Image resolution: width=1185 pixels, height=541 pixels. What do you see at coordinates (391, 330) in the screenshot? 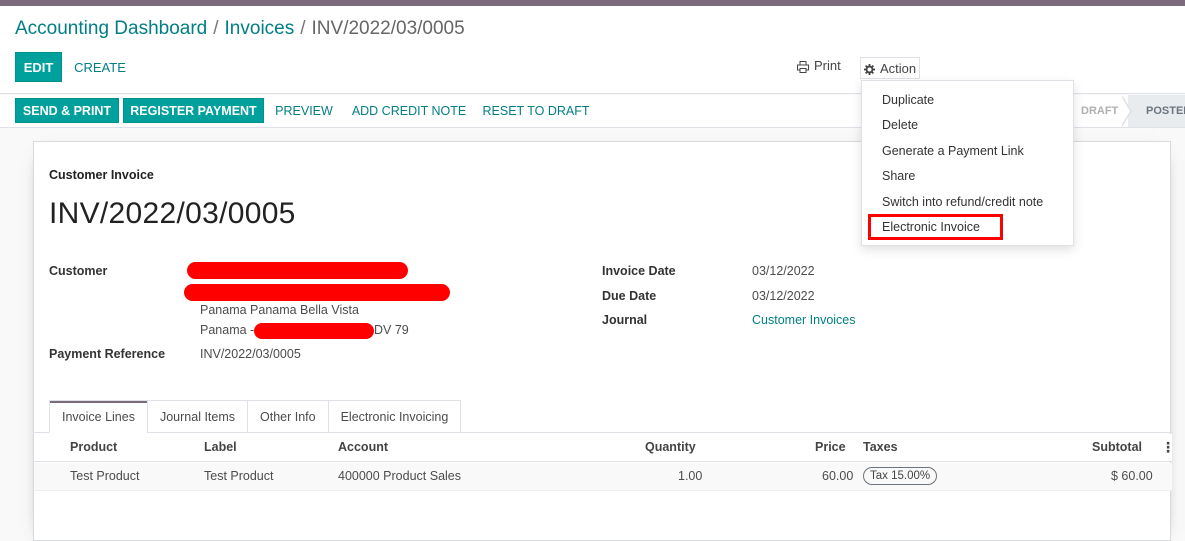
I see `customer-address-line-2-suffix: DV 79` at bounding box center [391, 330].